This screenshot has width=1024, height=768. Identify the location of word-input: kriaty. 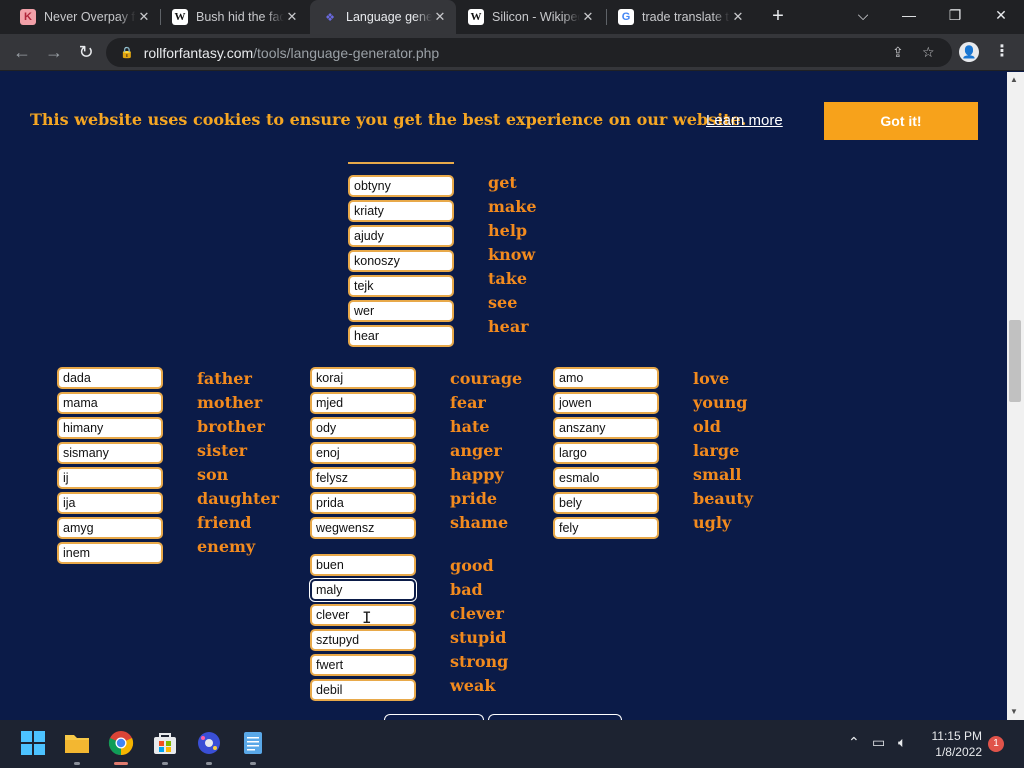
(401, 211).